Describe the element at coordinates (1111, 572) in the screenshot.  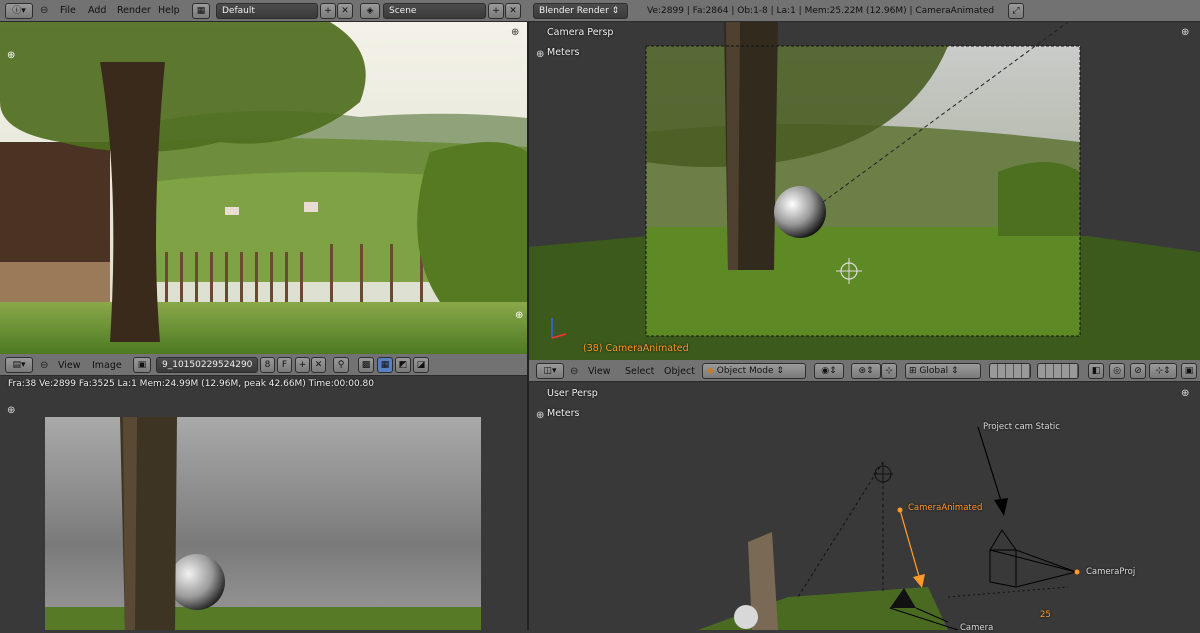
I see `camera-proj-label: CameraProj` at that location.